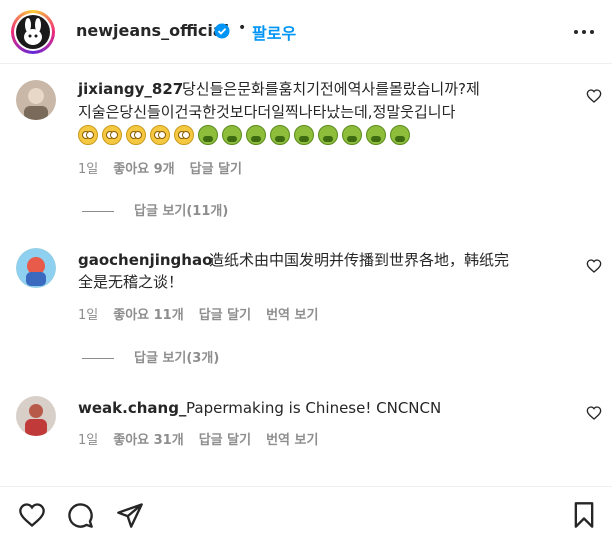  What do you see at coordinates (130, 89) in the screenshot?
I see `comment-username: jixiangy_827` at bounding box center [130, 89].